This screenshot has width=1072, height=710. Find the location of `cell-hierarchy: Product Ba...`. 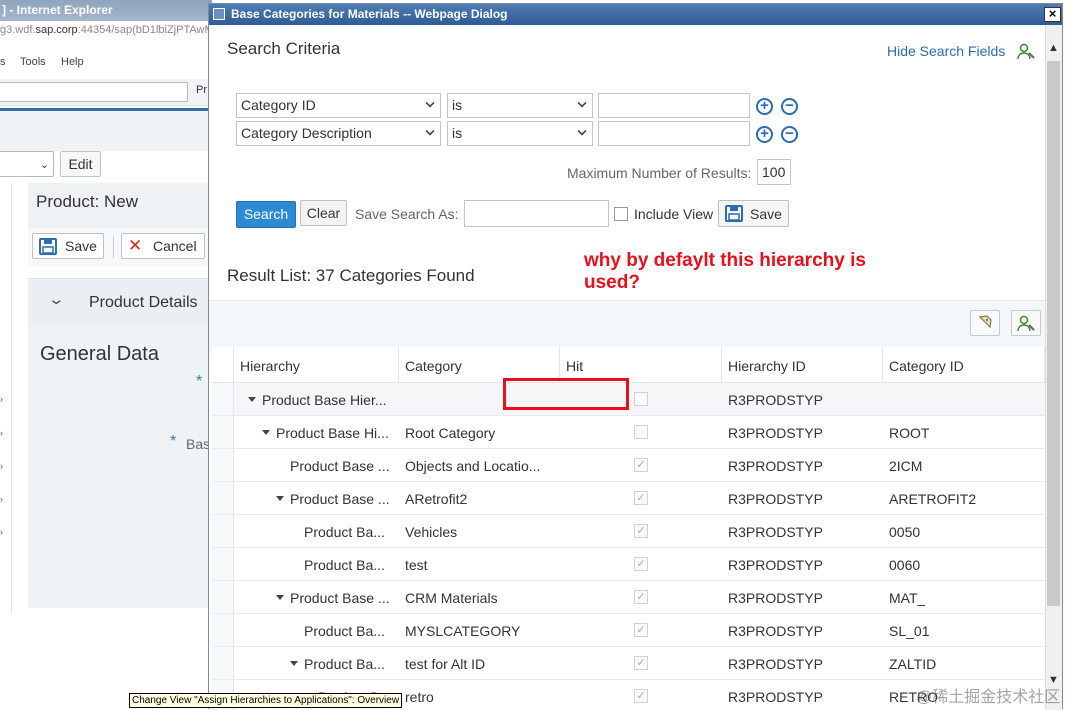

cell-hierarchy: Product Ba... is located at coordinates (344, 532).